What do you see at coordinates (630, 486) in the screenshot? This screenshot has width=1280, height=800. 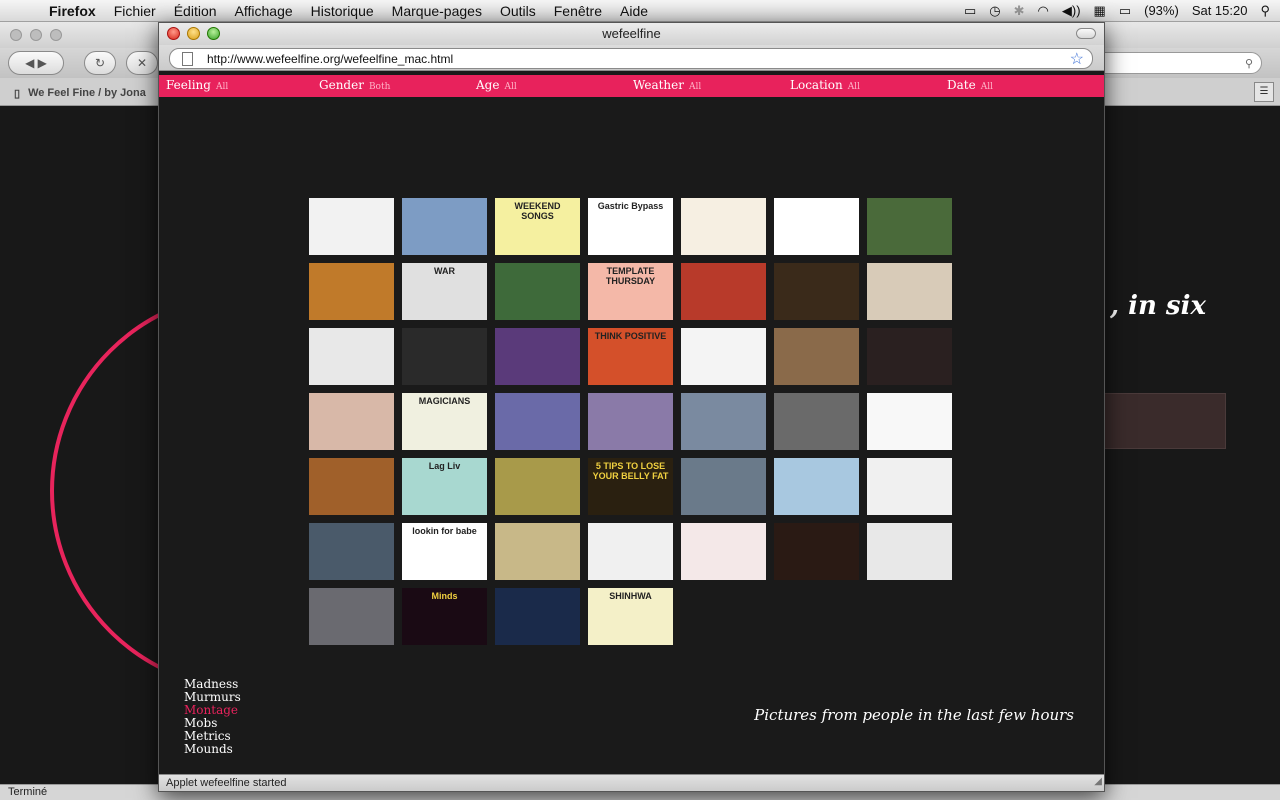 I see `photo-thumbnail: 5 TIPS TO LOSE YOUR BELLY FAT` at bounding box center [630, 486].